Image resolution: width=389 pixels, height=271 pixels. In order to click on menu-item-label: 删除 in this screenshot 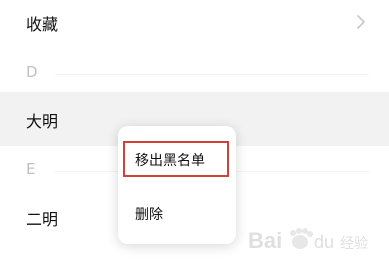, I will do `click(149, 215)`.